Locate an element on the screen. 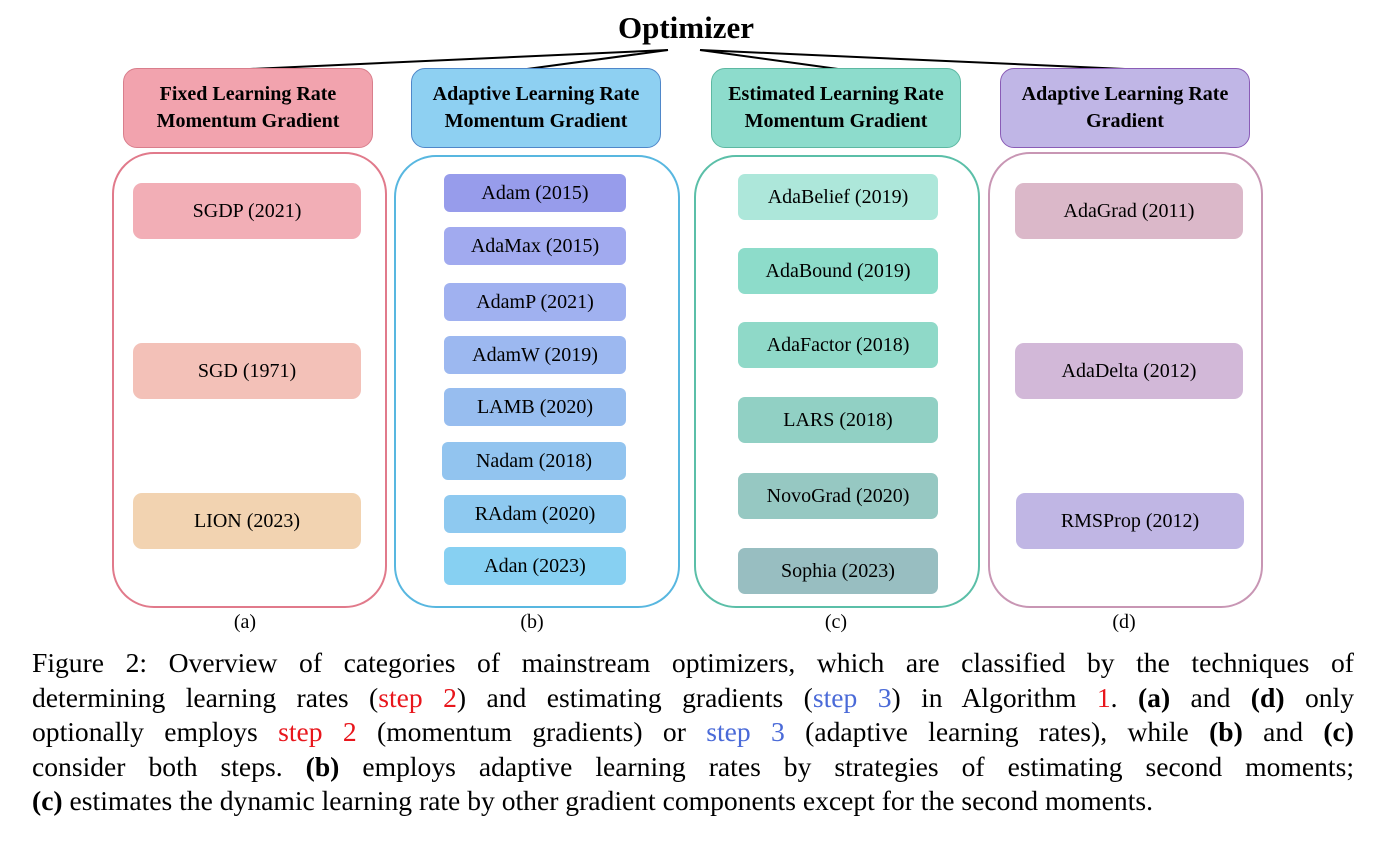 This screenshot has height=848, width=1384. category-header-adaptive-lr-momentum: Adaptive Learning Rate Momentum Gradient is located at coordinates (536, 108).